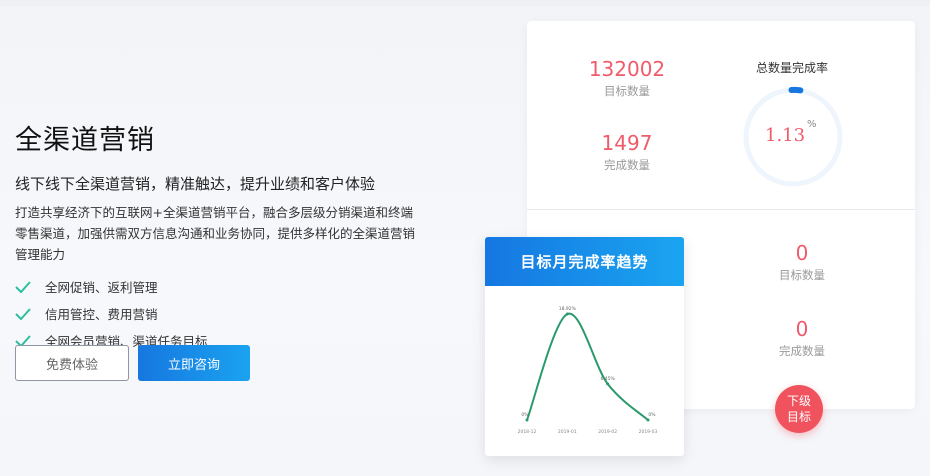 The height and width of the screenshot is (476, 930). I want to click on chart-title: 目标月完成率趋势, so click(584, 261).